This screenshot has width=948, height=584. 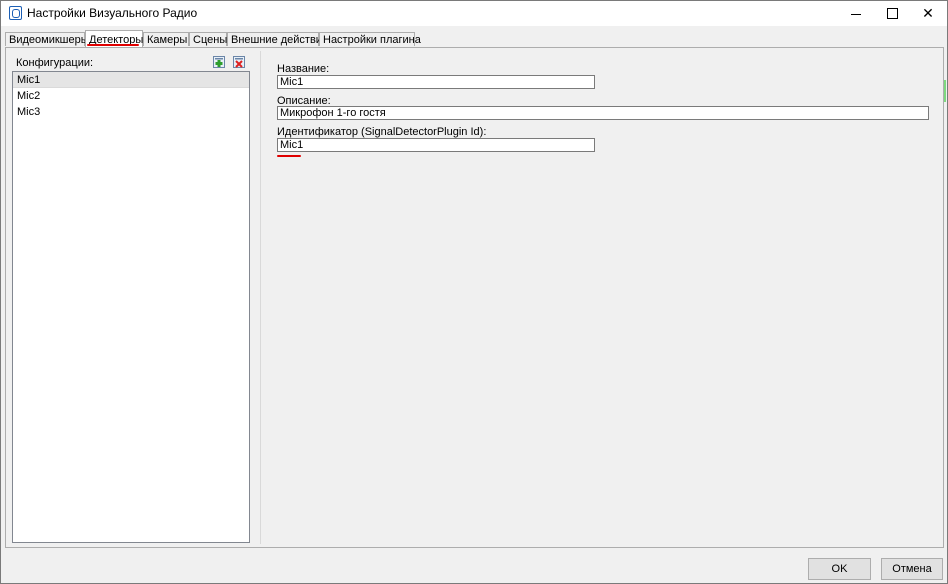 What do you see at coordinates (219, 62) in the screenshot?
I see `add-config-icon` at bounding box center [219, 62].